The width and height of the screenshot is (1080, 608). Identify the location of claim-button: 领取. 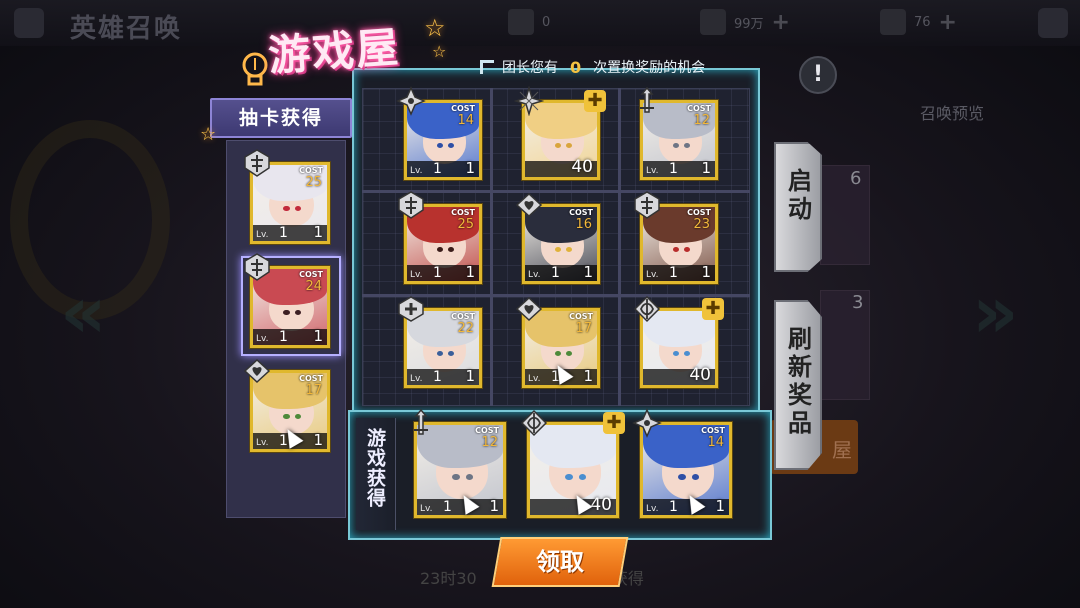
(560, 562).